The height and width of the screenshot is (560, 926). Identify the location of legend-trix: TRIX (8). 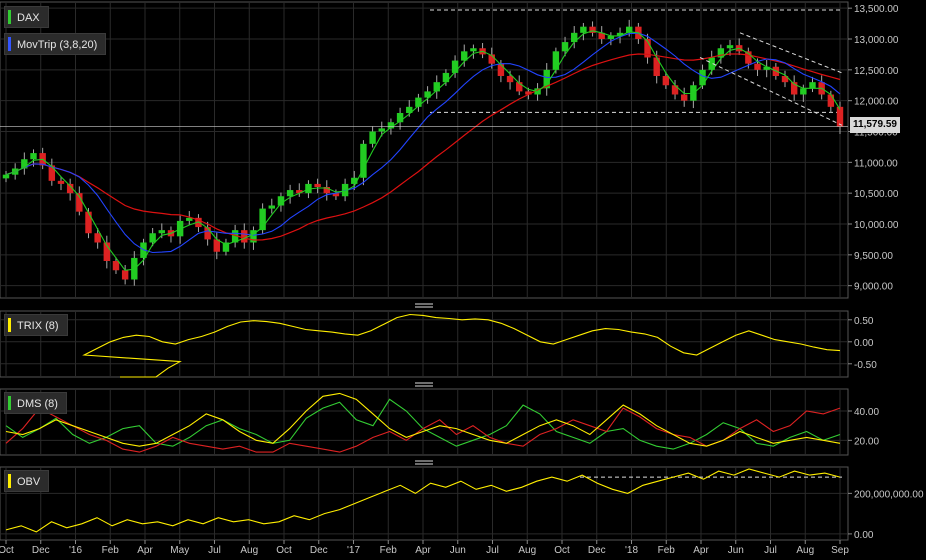
(36, 325).